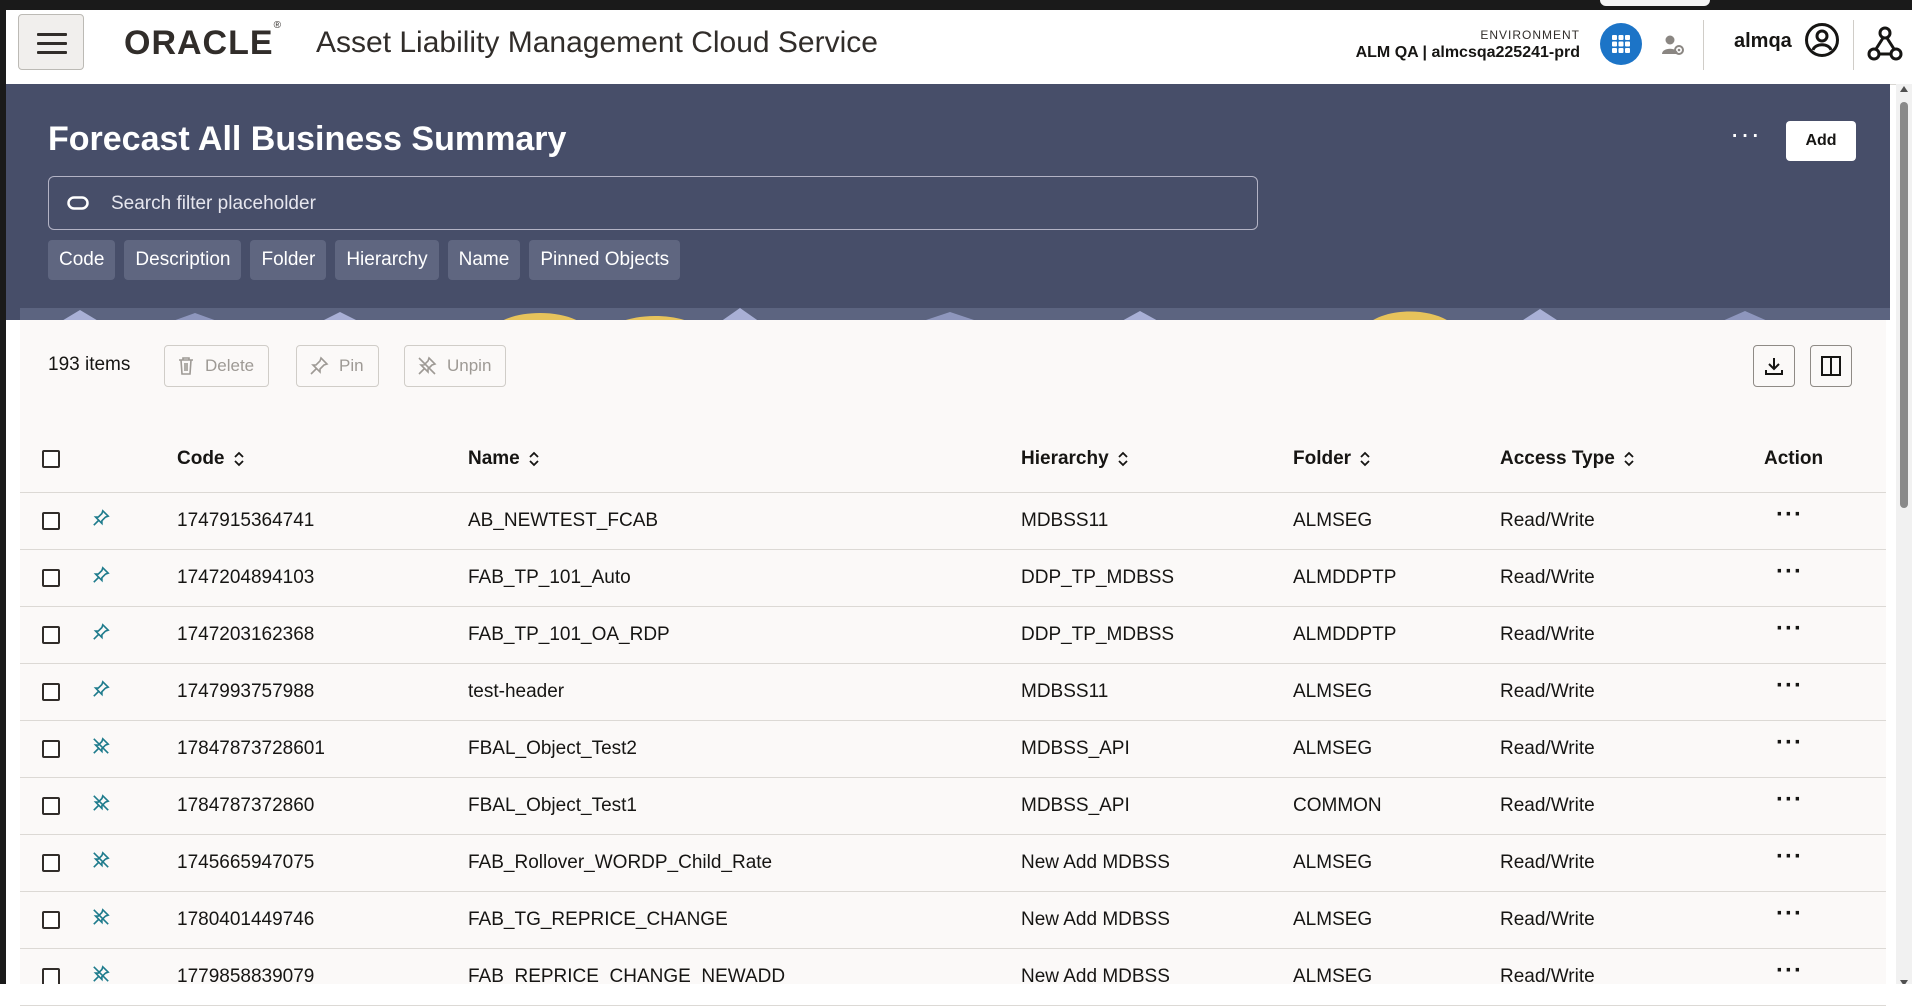 This screenshot has width=1912, height=1006. What do you see at coordinates (183, 260) in the screenshot?
I see `filter-chip-description: Description` at bounding box center [183, 260].